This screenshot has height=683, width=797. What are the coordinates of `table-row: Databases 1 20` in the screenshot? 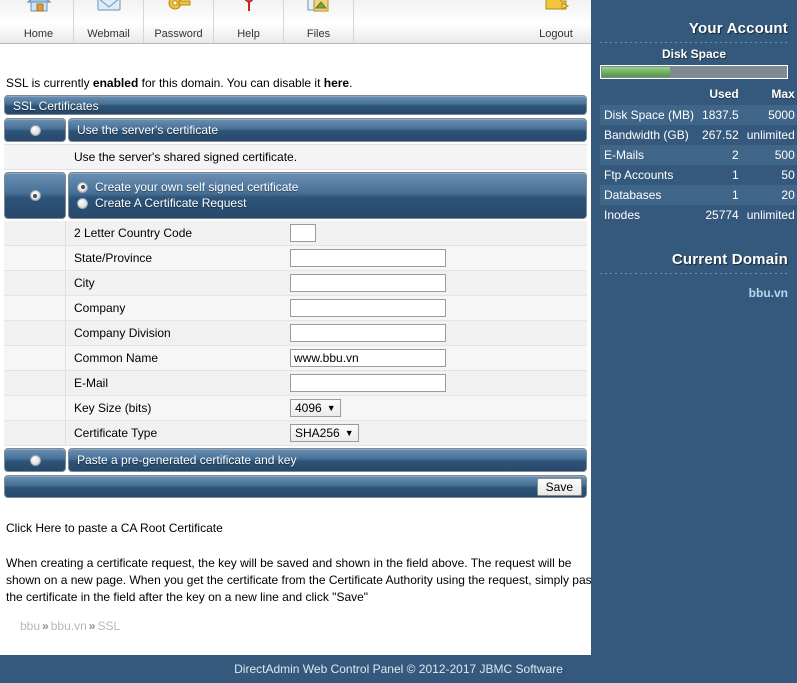 It's located at (698, 195).